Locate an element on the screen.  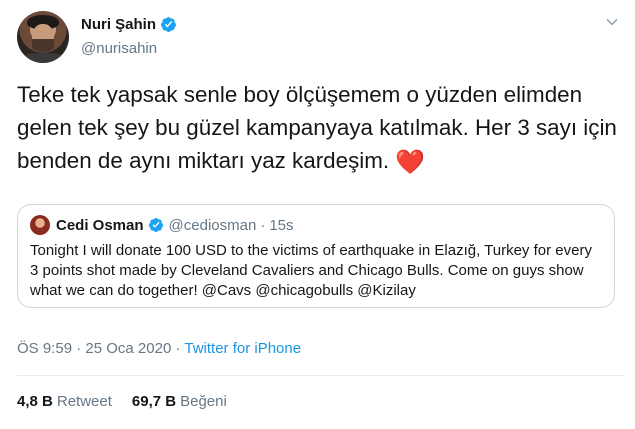
quoted-tweet-header: Cedi Osman @cediosman · 15s is located at coordinates (162, 225).